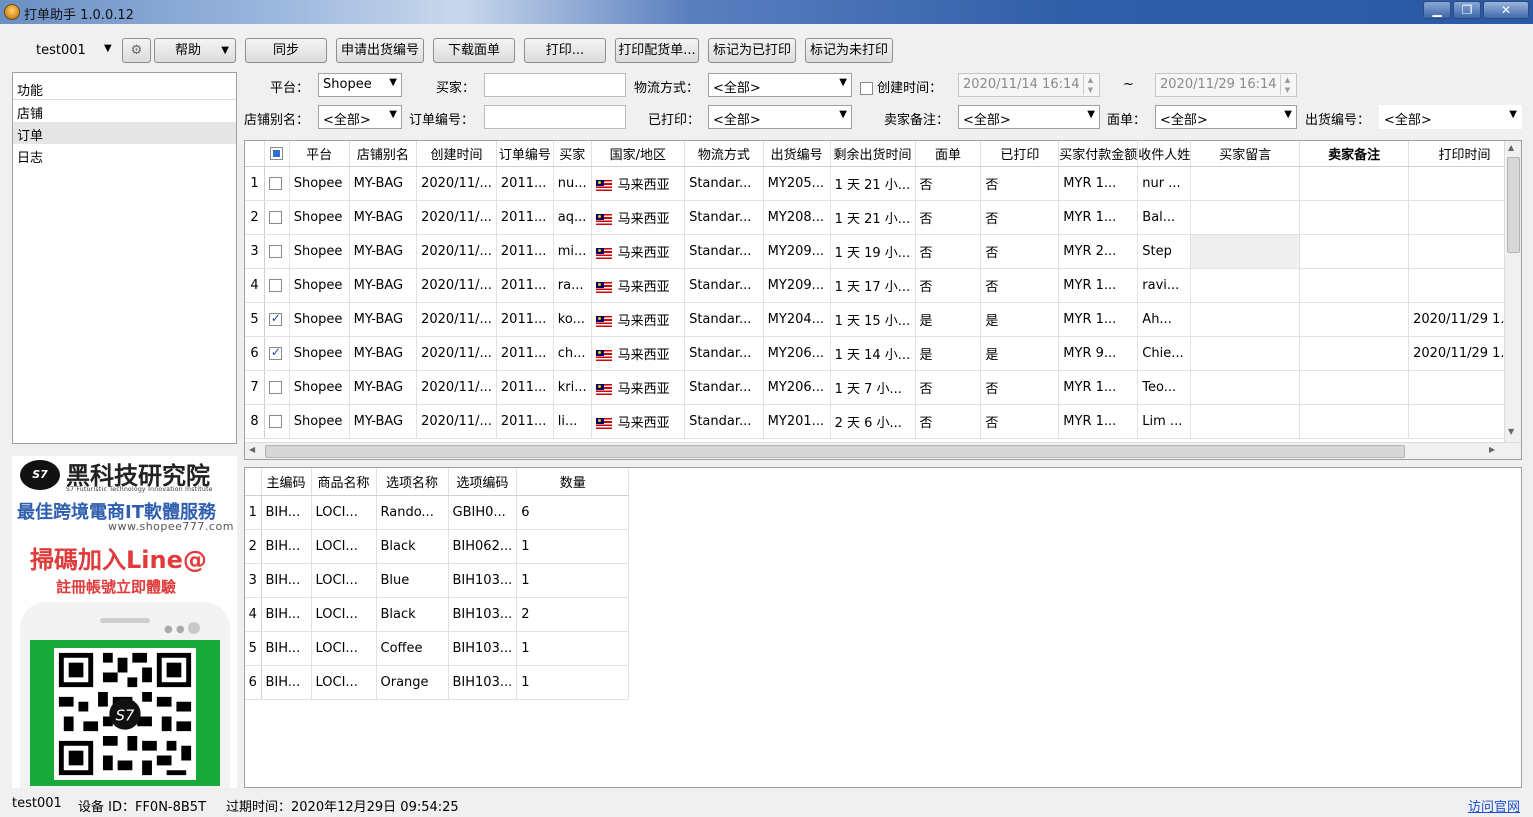  Describe the element at coordinates (253, 682) in the screenshot. I see `row-number: 6` at that location.